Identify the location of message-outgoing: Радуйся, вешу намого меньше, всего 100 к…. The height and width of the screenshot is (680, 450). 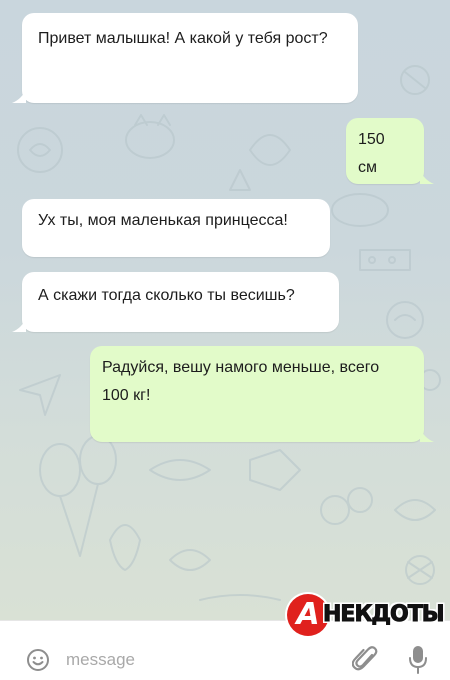
(262, 394).